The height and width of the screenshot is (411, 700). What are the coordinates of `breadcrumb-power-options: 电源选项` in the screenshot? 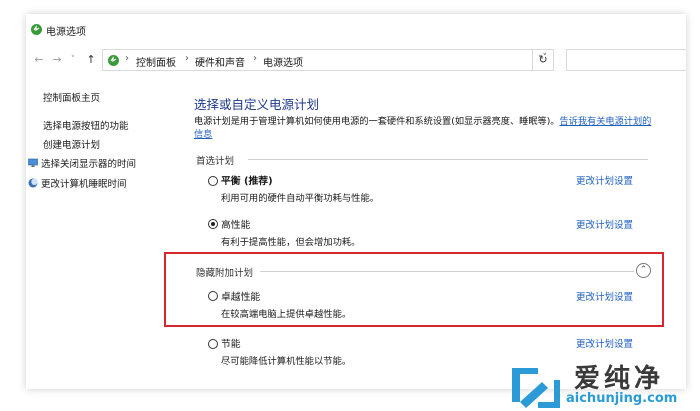 It's located at (283, 61).